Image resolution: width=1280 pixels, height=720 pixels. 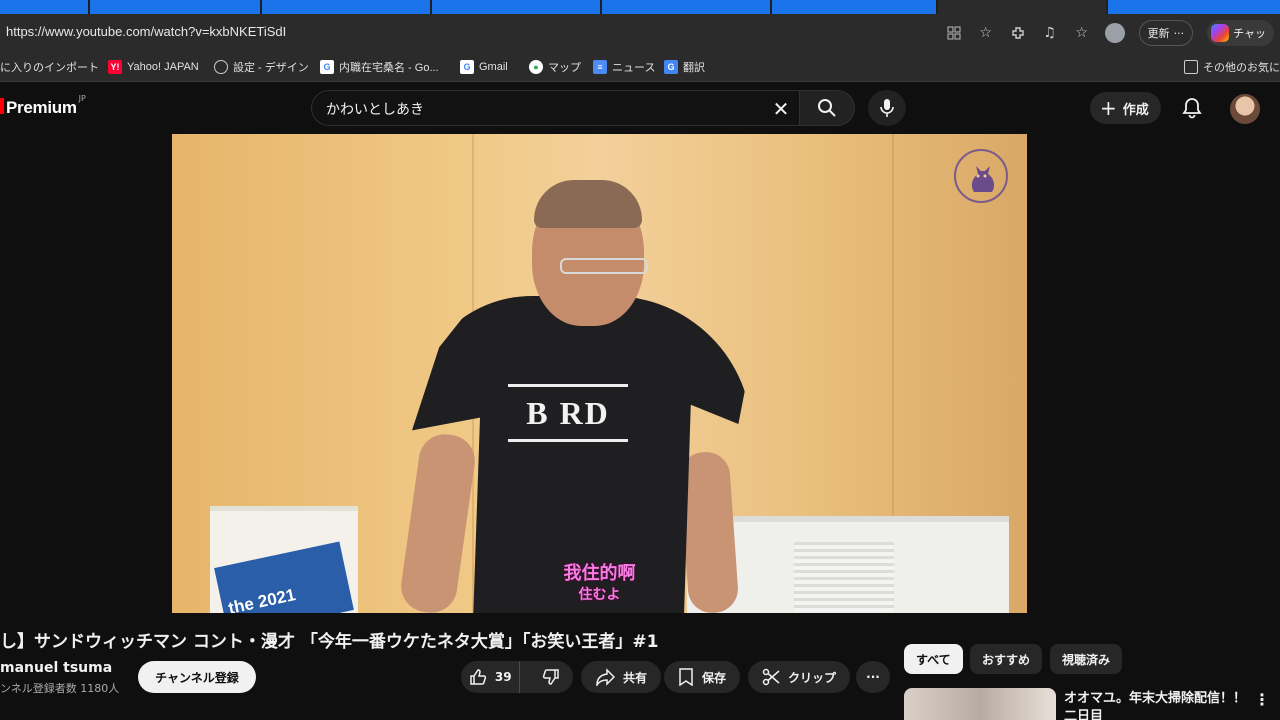 What do you see at coordinates (604, 266) in the screenshot?
I see `performer-glasses` at bounding box center [604, 266].